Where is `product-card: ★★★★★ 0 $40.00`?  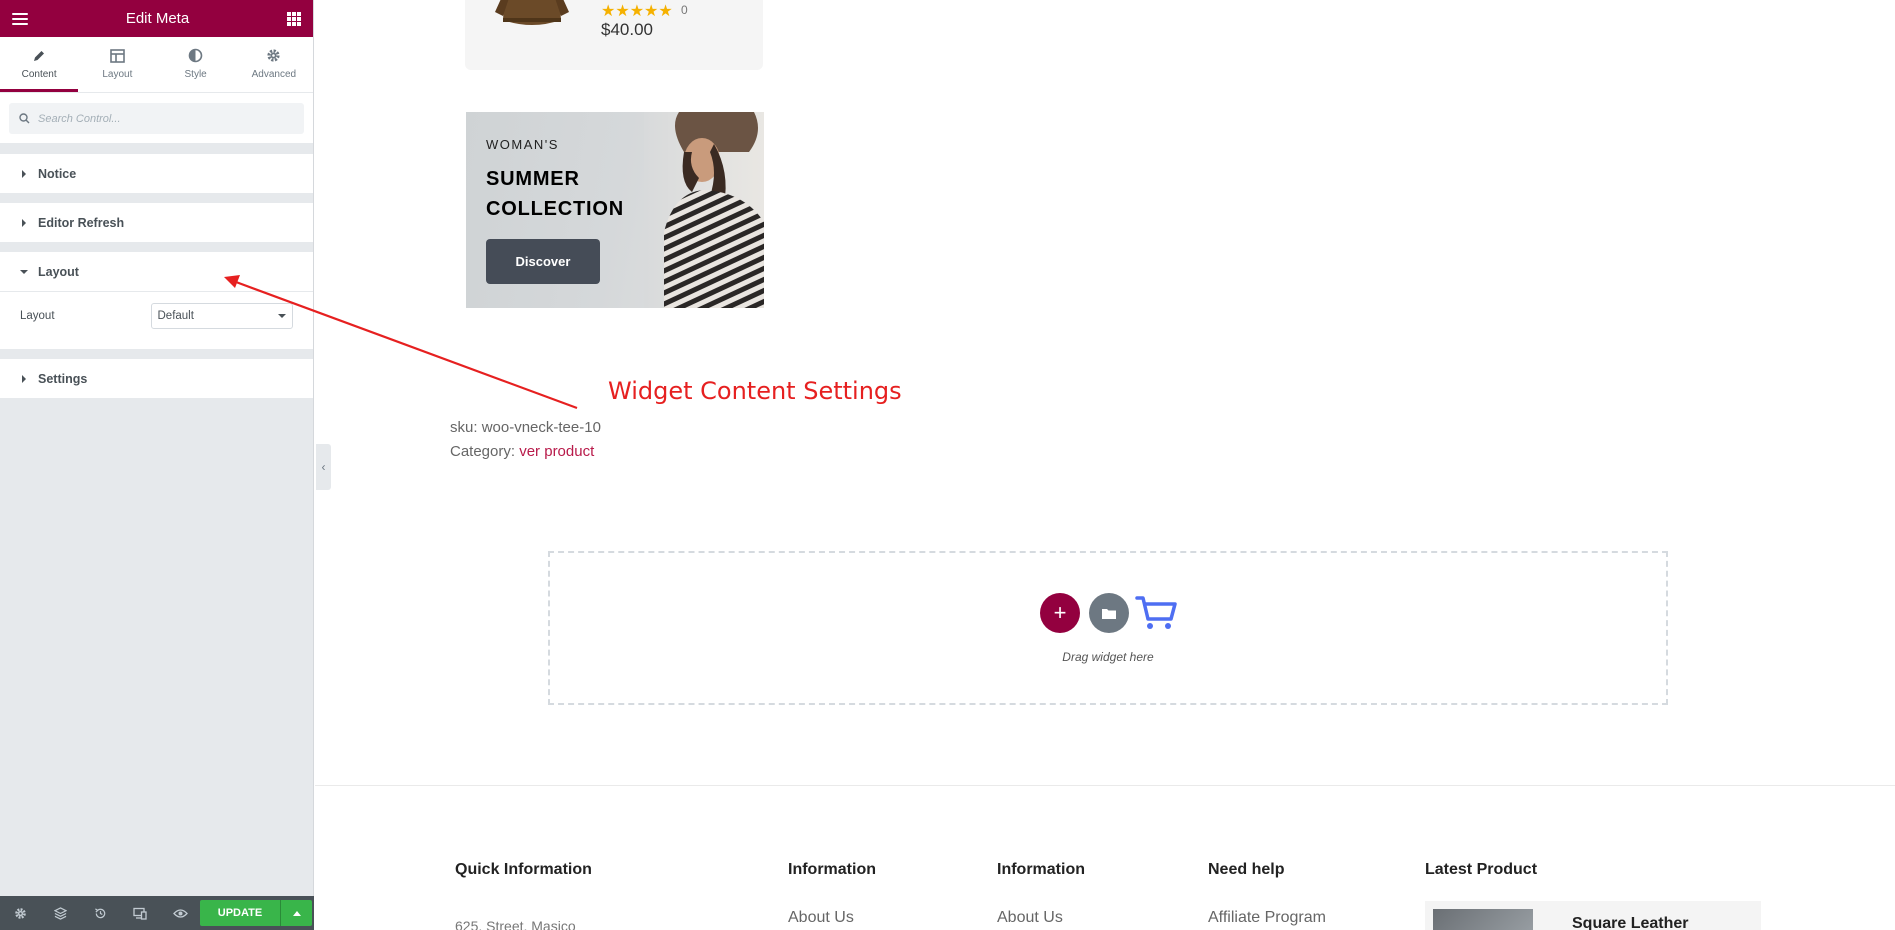
product-card: ★★★★★ 0 $40.00 is located at coordinates (614, 35).